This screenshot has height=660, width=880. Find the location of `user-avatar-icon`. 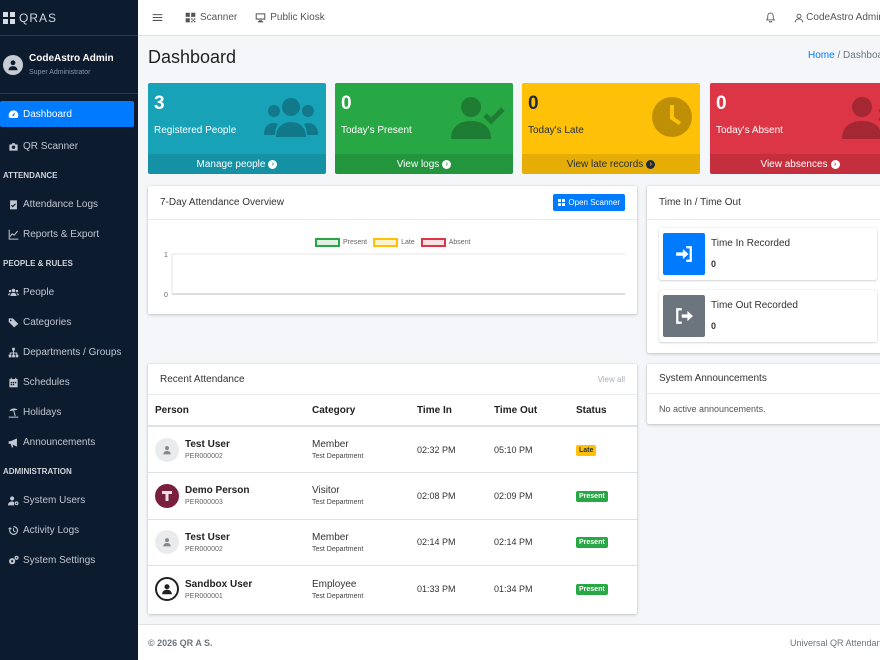

user-avatar-icon is located at coordinates (13, 64).